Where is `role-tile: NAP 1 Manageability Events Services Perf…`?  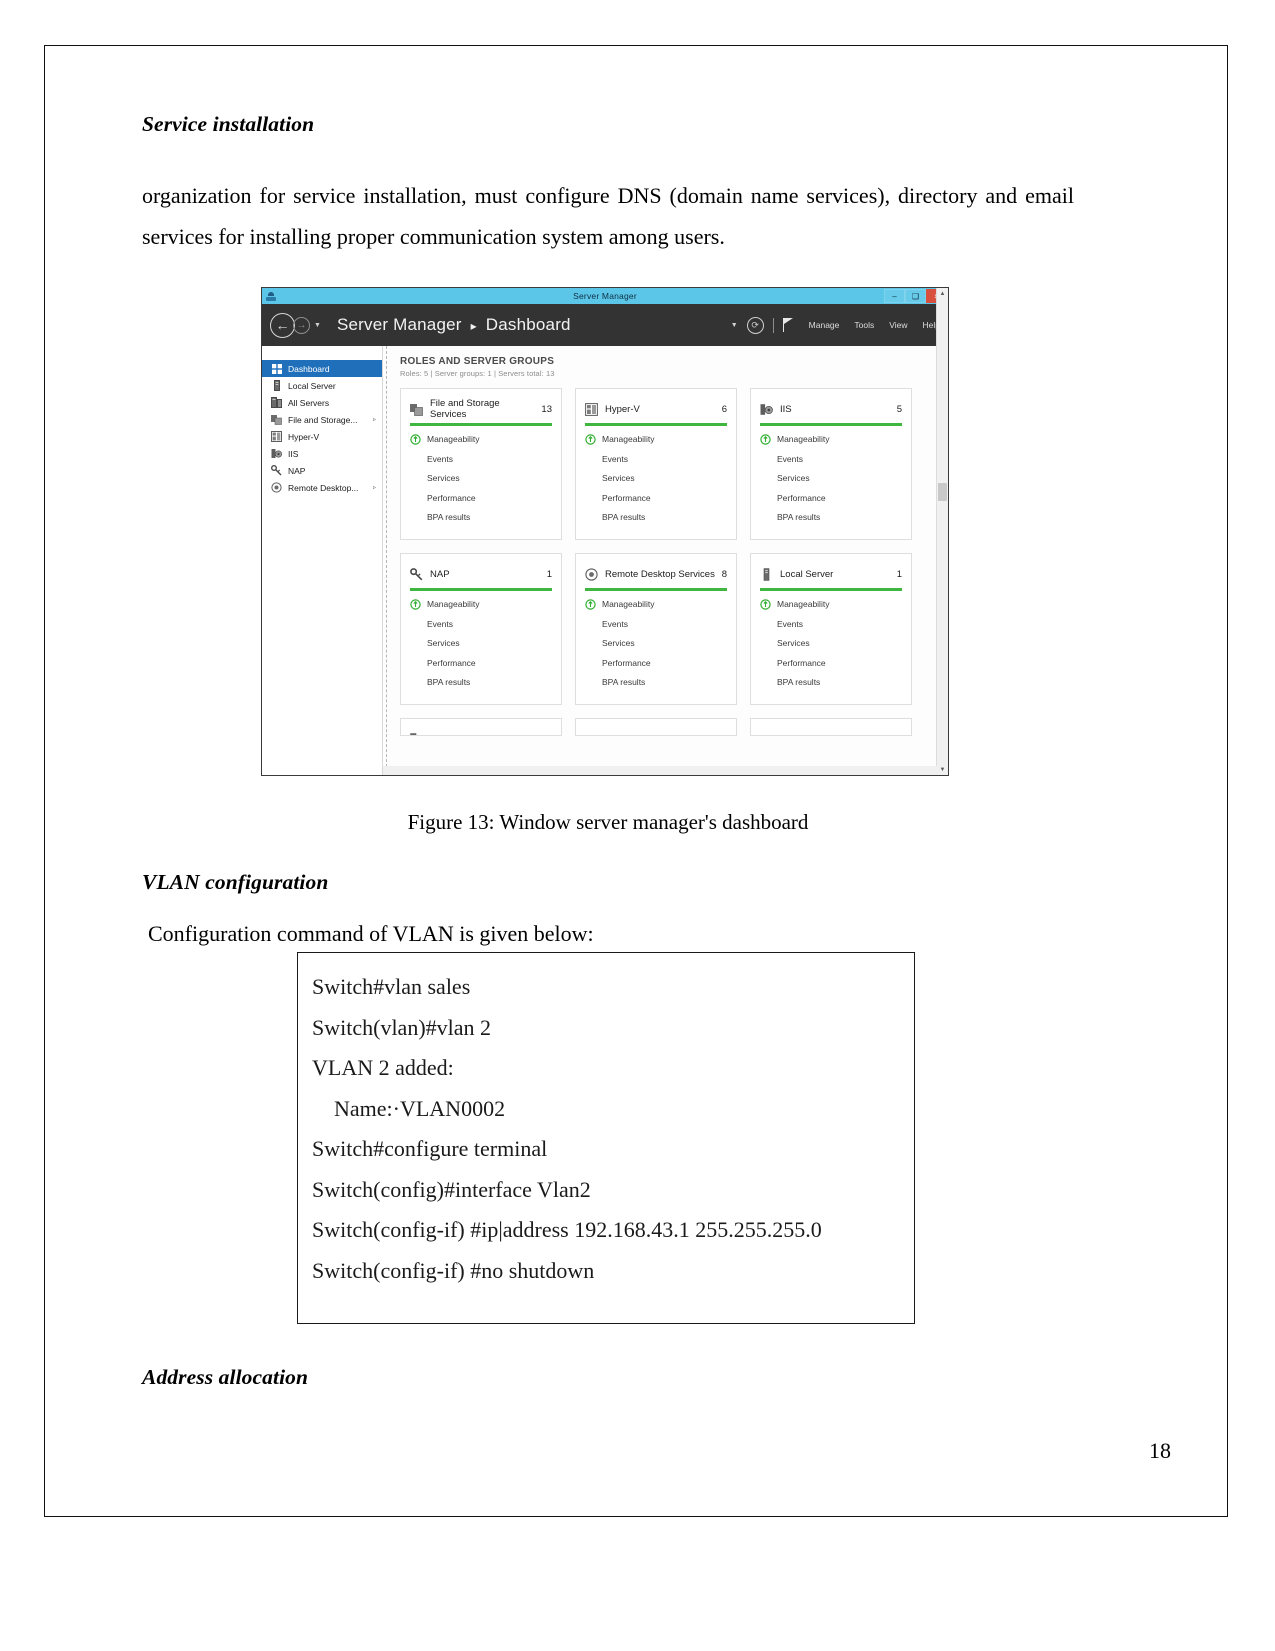 role-tile: NAP 1 Manageability Events Services Perf… is located at coordinates (481, 629).